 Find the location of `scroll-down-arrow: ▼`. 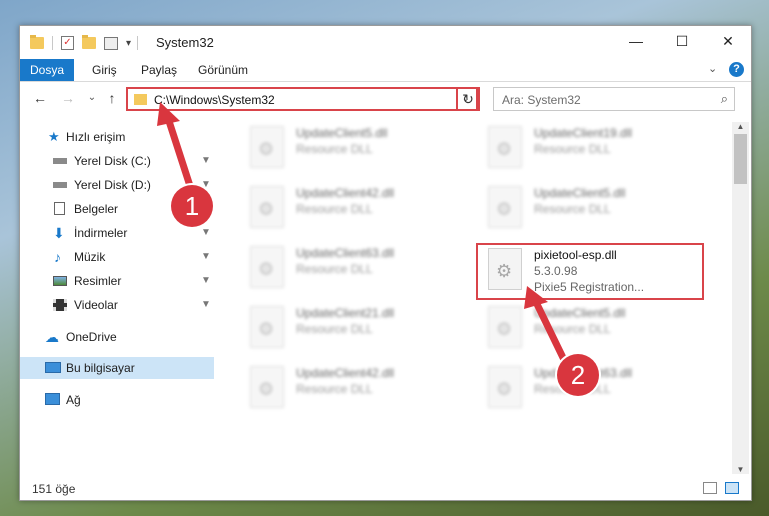

scroll-down-arrow: ▼ is located at coordinates (740, 469).